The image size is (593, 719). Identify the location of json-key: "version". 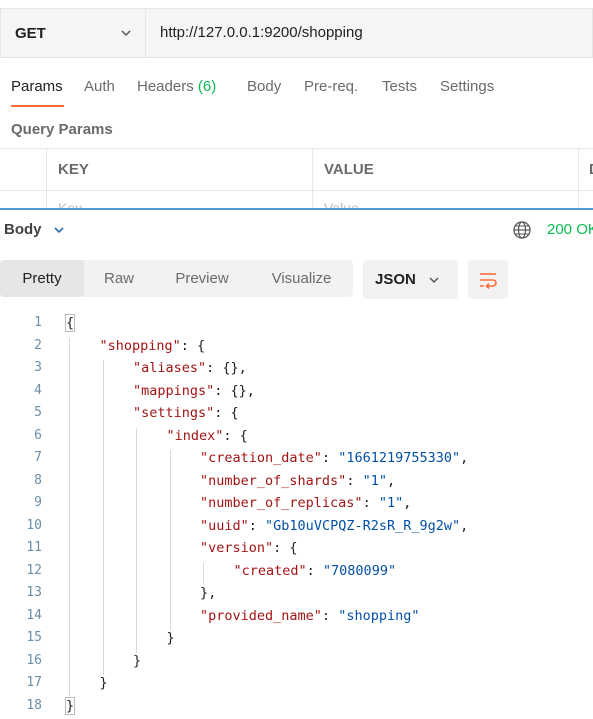
(237, 548).